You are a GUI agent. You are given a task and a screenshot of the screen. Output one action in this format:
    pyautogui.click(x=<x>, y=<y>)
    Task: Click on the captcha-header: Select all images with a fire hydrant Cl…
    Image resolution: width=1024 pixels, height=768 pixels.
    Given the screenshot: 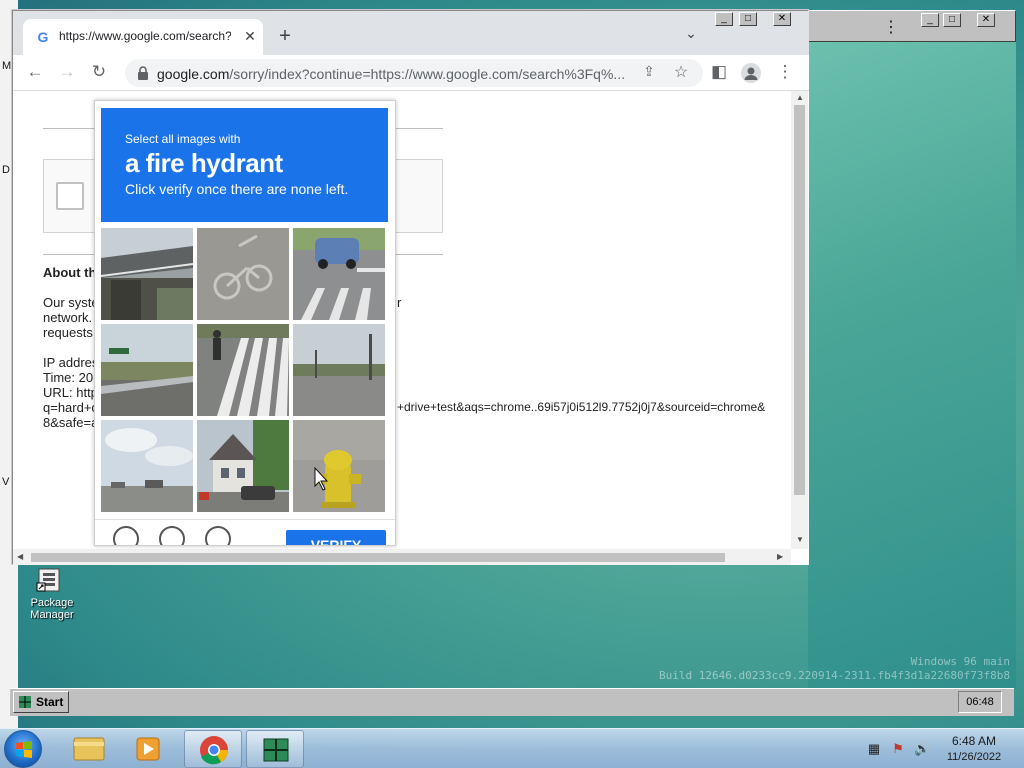 What is the action you would take?
    pyautogui.click(x=244, y=165)
    